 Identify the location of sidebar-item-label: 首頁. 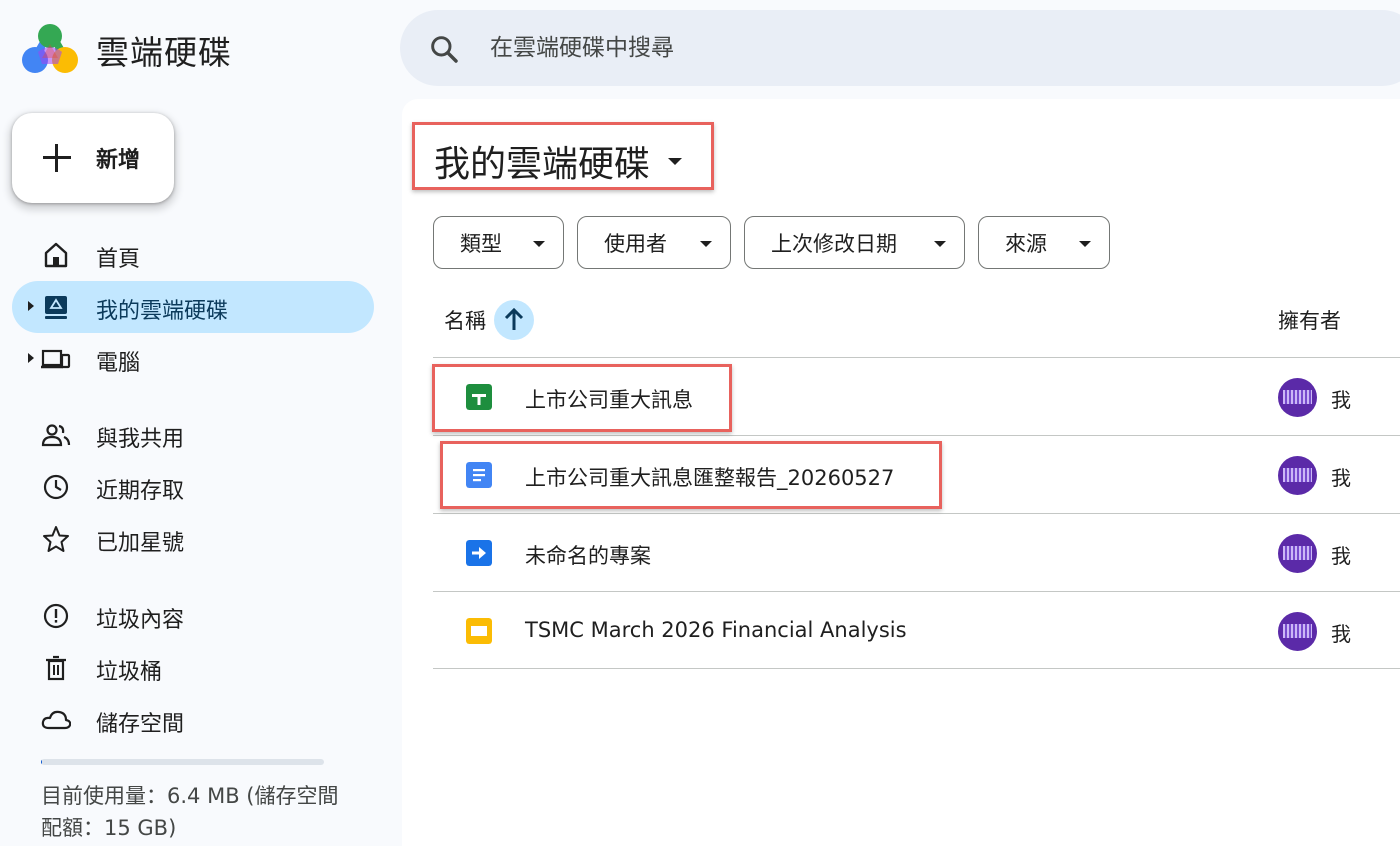
(118, 259).